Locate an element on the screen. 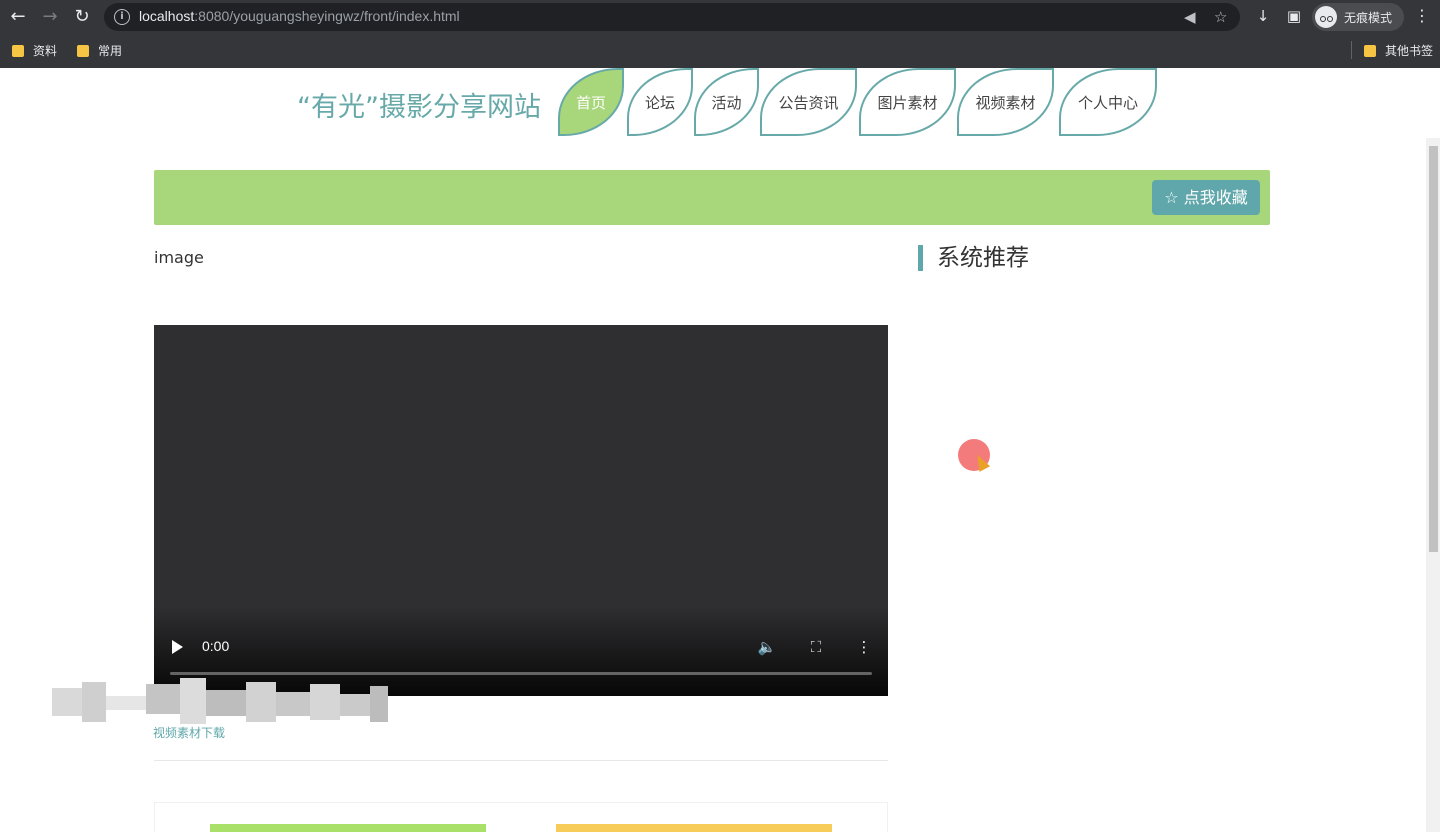 Image resolution: width=1440 pixels, height=832 pixels. bookmark-folder-ziliao: 资料 is located at coordinates (34, 51).